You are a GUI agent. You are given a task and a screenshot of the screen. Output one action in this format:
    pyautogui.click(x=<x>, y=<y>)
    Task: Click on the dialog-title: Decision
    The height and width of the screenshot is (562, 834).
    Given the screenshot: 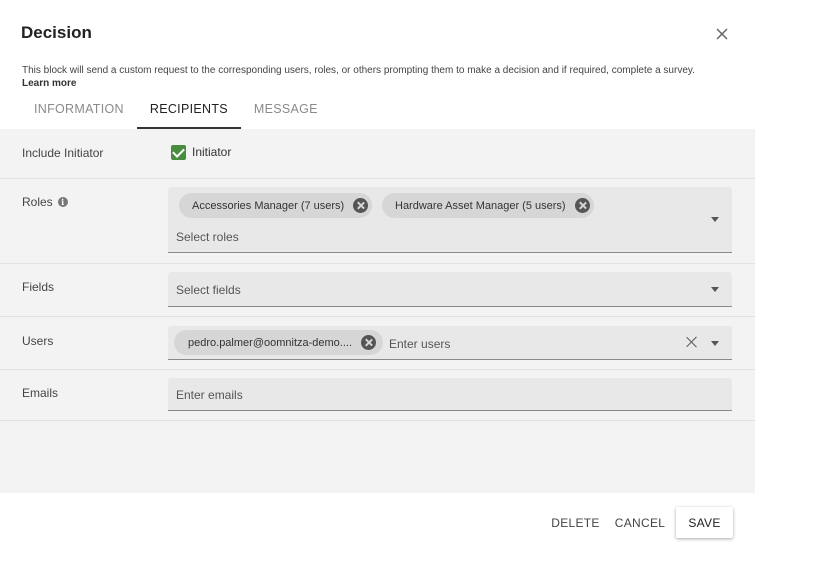 What is the action you would take?
    pyautogui.click(x=56, y=32)
    